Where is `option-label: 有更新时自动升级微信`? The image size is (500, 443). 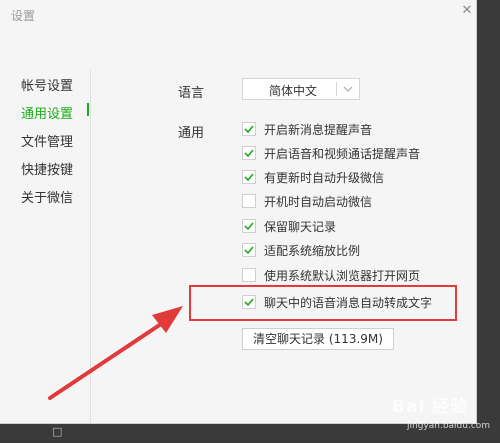 option-label: 有更新时自动升级微信 is located at coordinates (324, 177).